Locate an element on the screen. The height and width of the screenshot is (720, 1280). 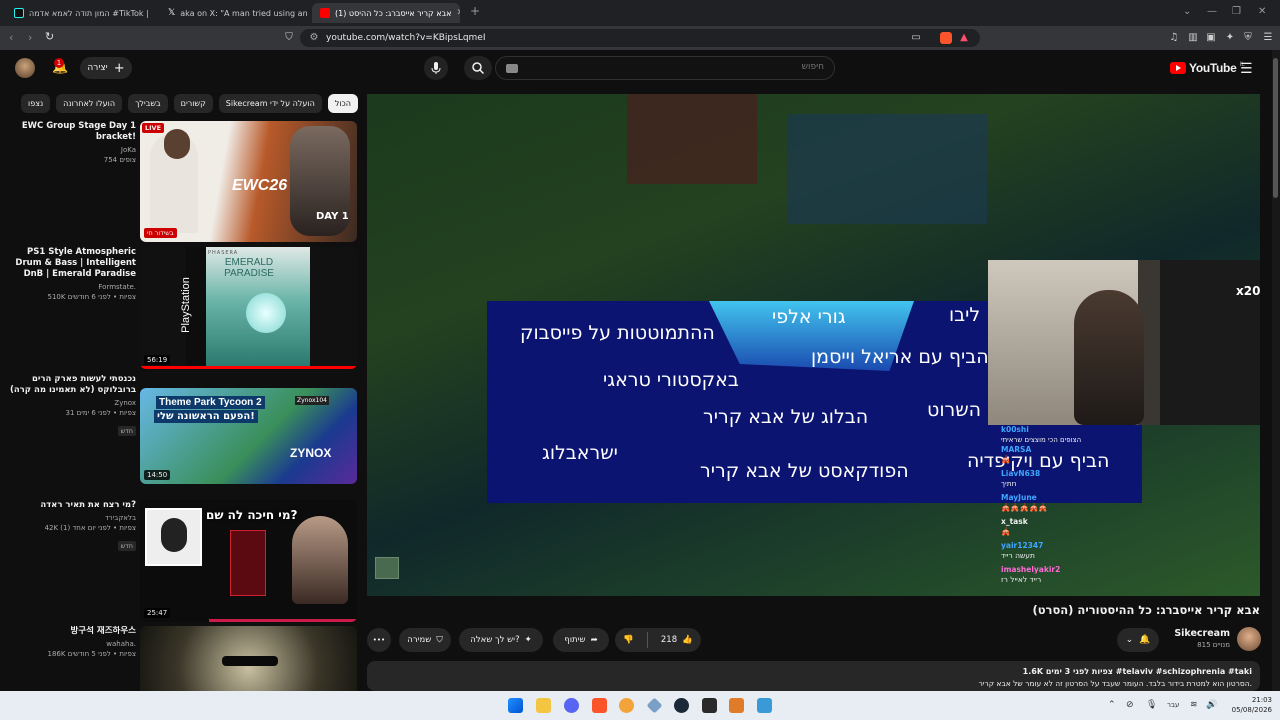
minimize-icon: — is located at coordinates (1212, 11).